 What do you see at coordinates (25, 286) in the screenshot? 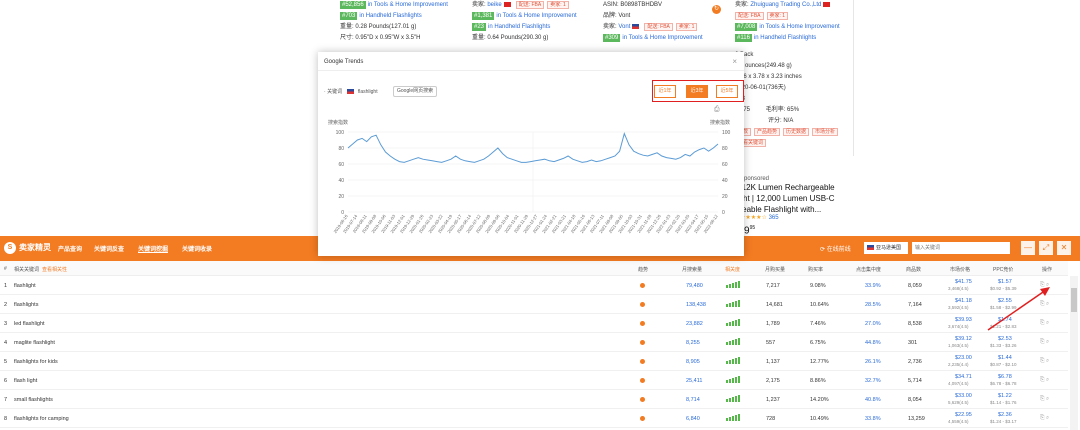
I see `keyword-link: flashlight` at bounding box center [25, 286].